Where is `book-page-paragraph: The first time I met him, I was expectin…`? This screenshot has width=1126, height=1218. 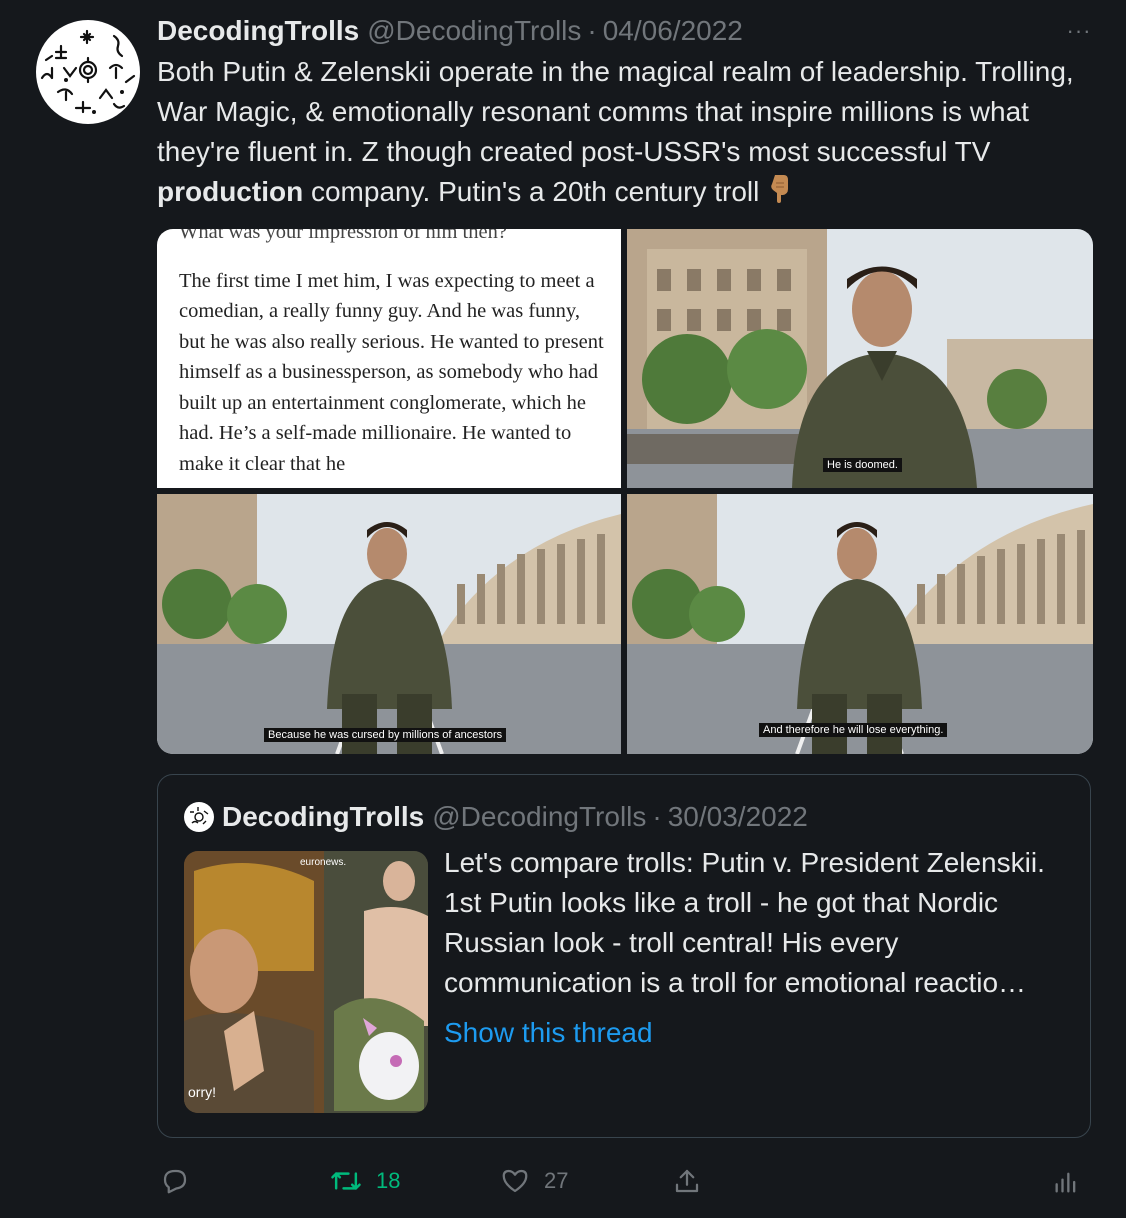 book-page-paragraph: The first time I met him, I was expectin… is located at coordinates (391, 372).